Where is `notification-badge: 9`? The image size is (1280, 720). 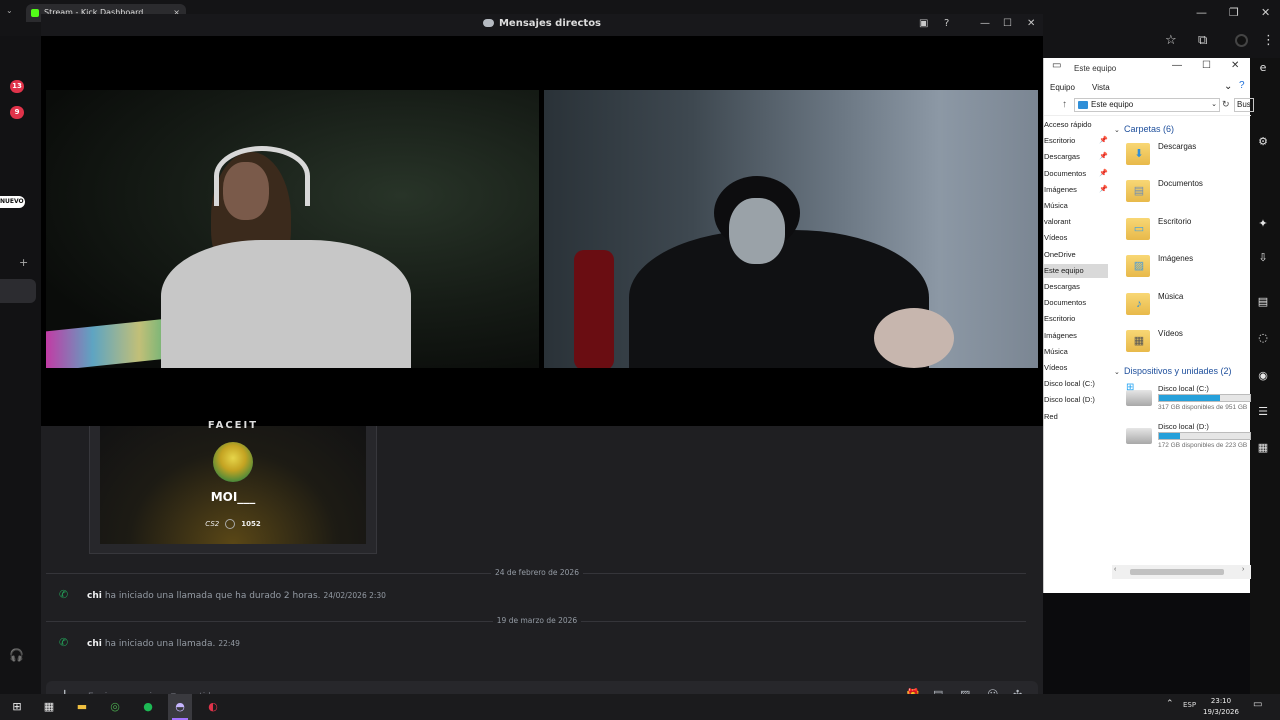
notification-badge: 9 is located at coordinates (17, 112).